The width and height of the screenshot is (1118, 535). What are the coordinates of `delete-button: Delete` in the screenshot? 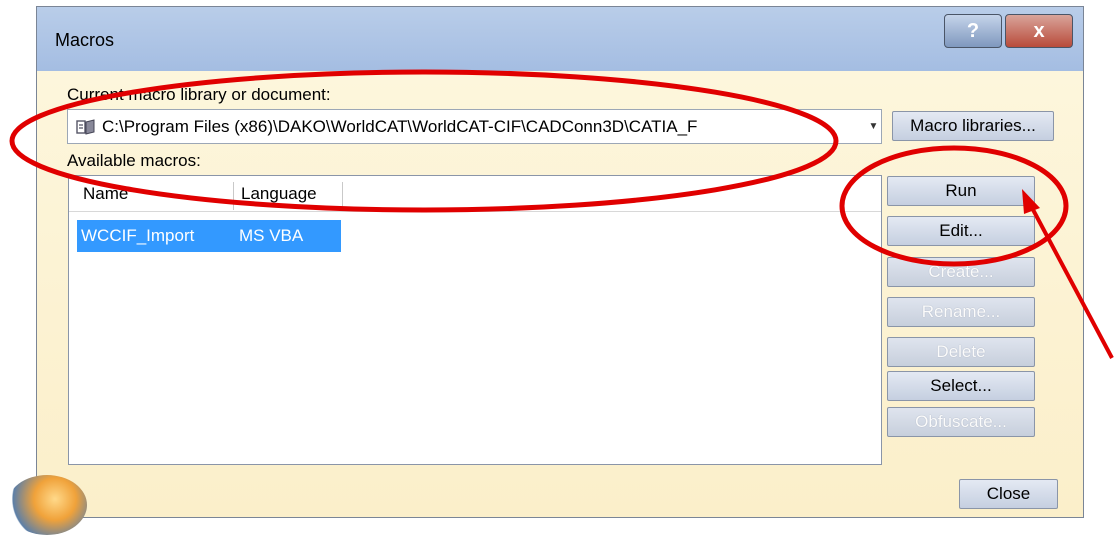 It's located at (961, 352).